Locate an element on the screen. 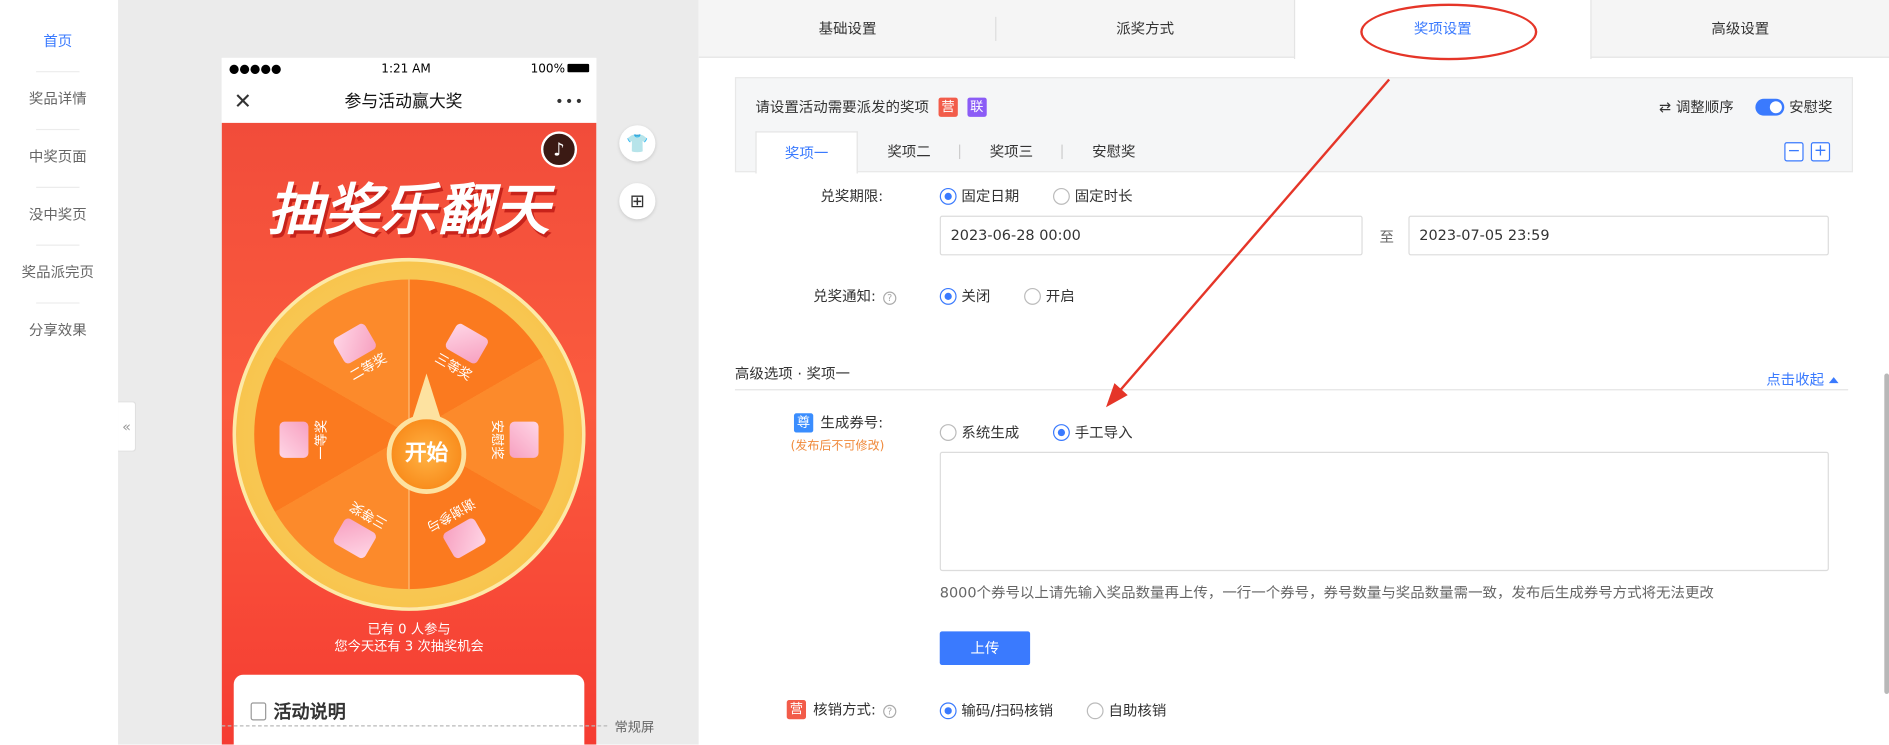 Image resolution: width=1889 pixels, height=745 pixels. phone-navbar: ✕ 参与活动赢大奖 ••• is located at coordinates (409, 101).